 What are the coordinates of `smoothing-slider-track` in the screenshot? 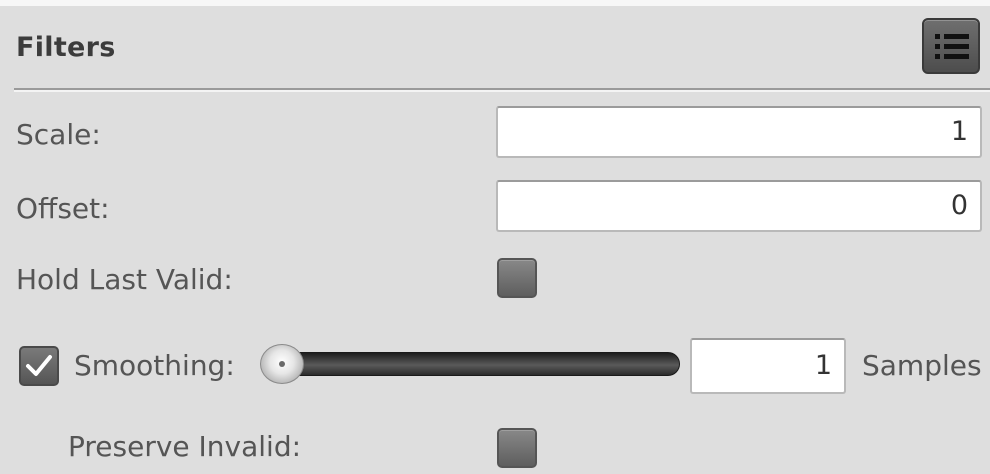 It's located at (471, 364).